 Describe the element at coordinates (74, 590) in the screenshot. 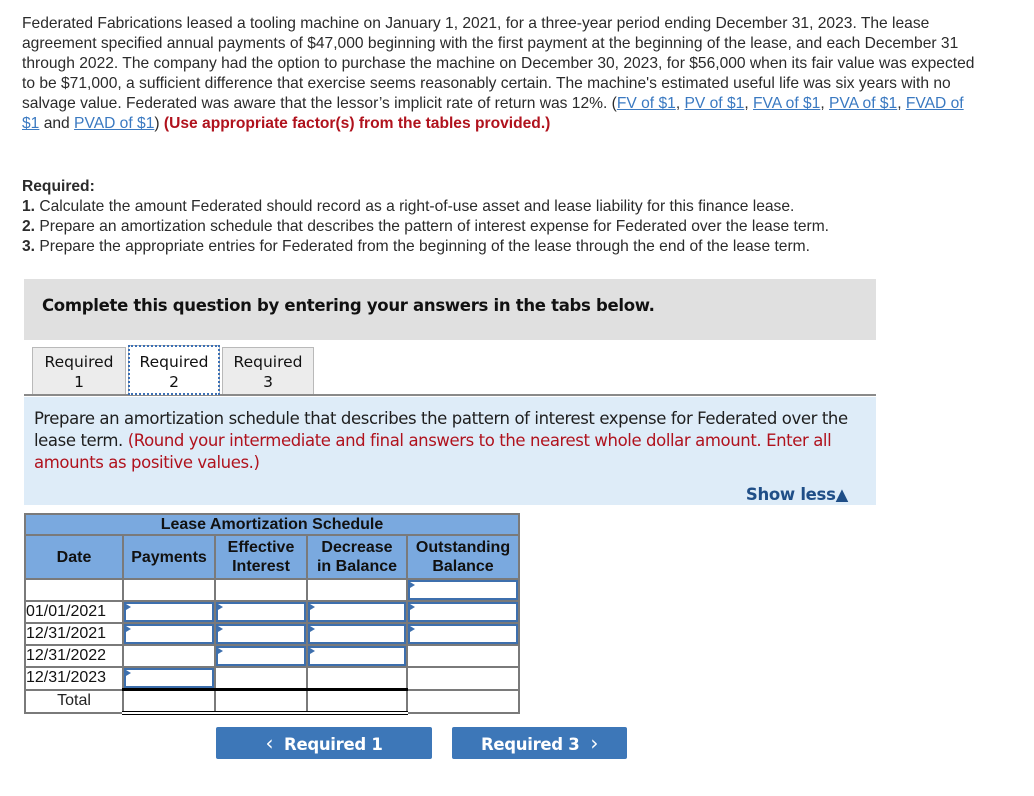

I see `date-cell` at that location.